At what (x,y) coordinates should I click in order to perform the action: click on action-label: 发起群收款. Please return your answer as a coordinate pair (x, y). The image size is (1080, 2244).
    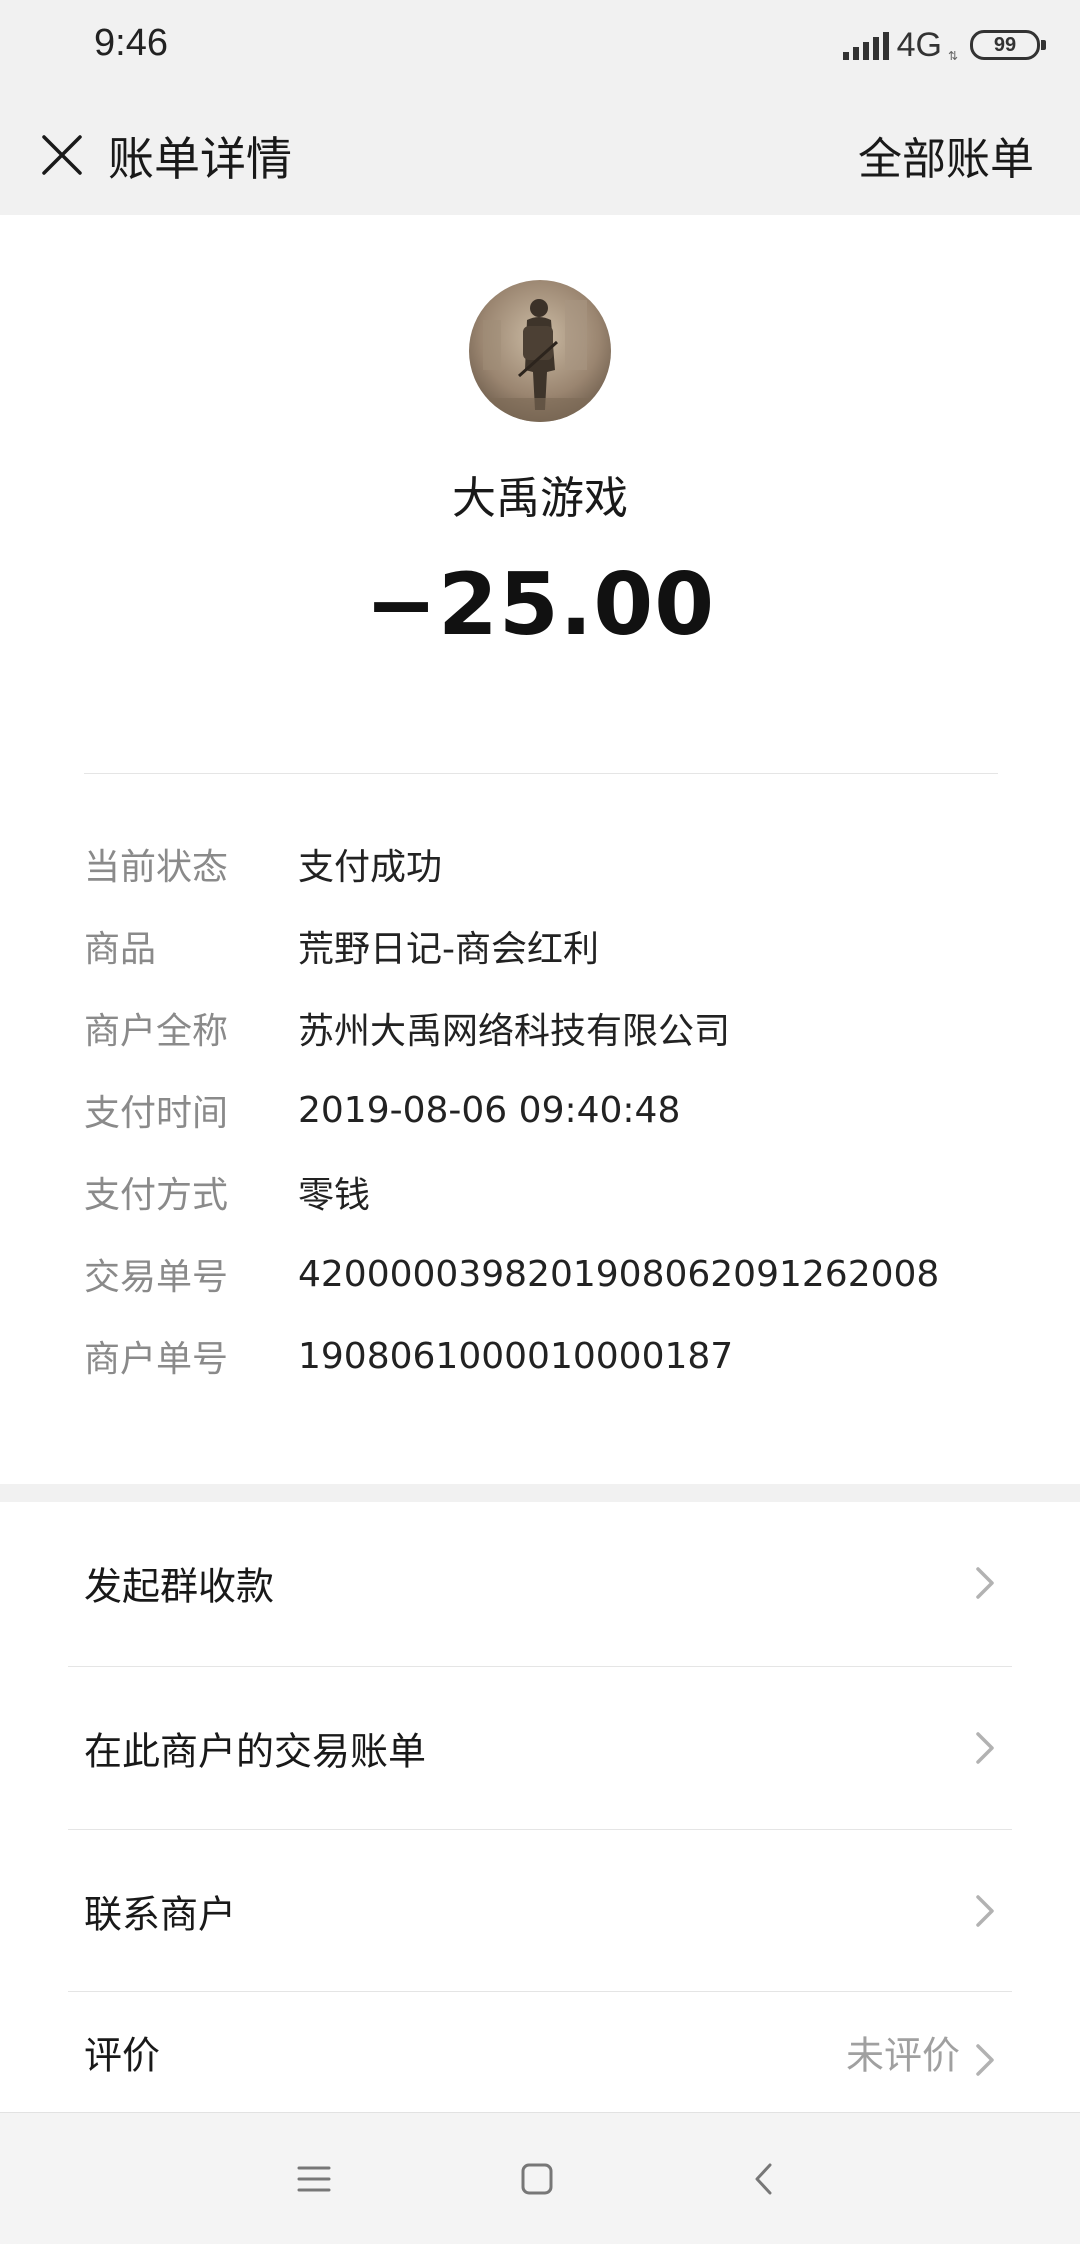
    Looking at the image, I should click on (179, 1586).